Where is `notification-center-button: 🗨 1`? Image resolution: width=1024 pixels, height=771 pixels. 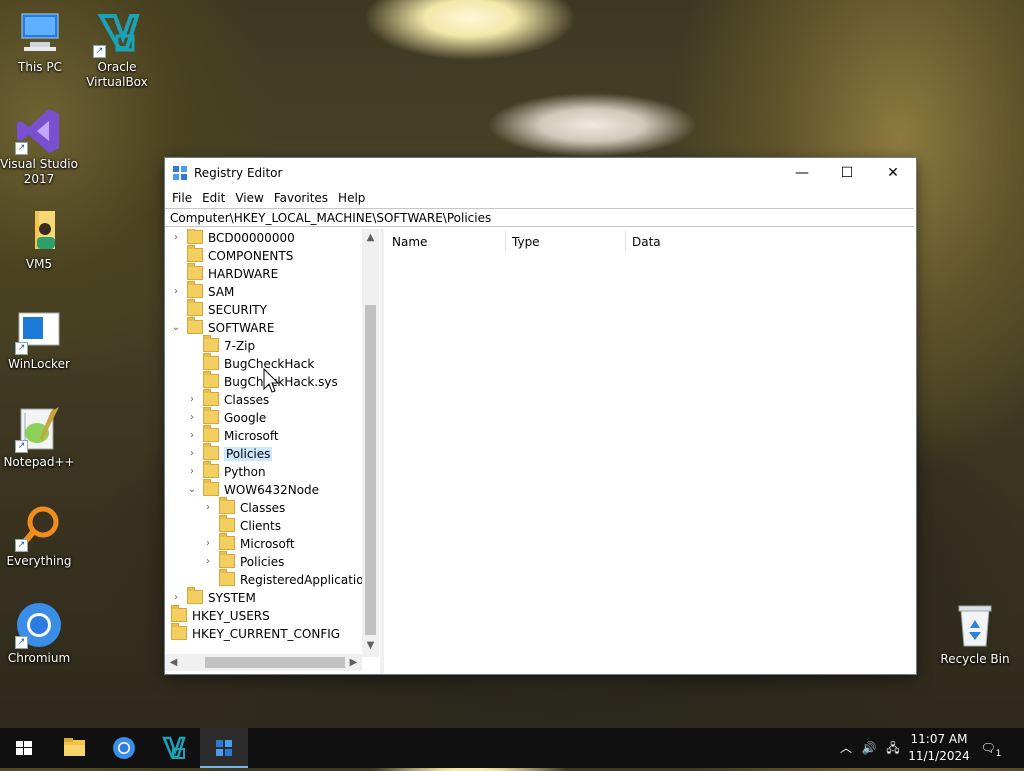
notification-center-button: 🗨 1 is located at coordinates (993, 748).